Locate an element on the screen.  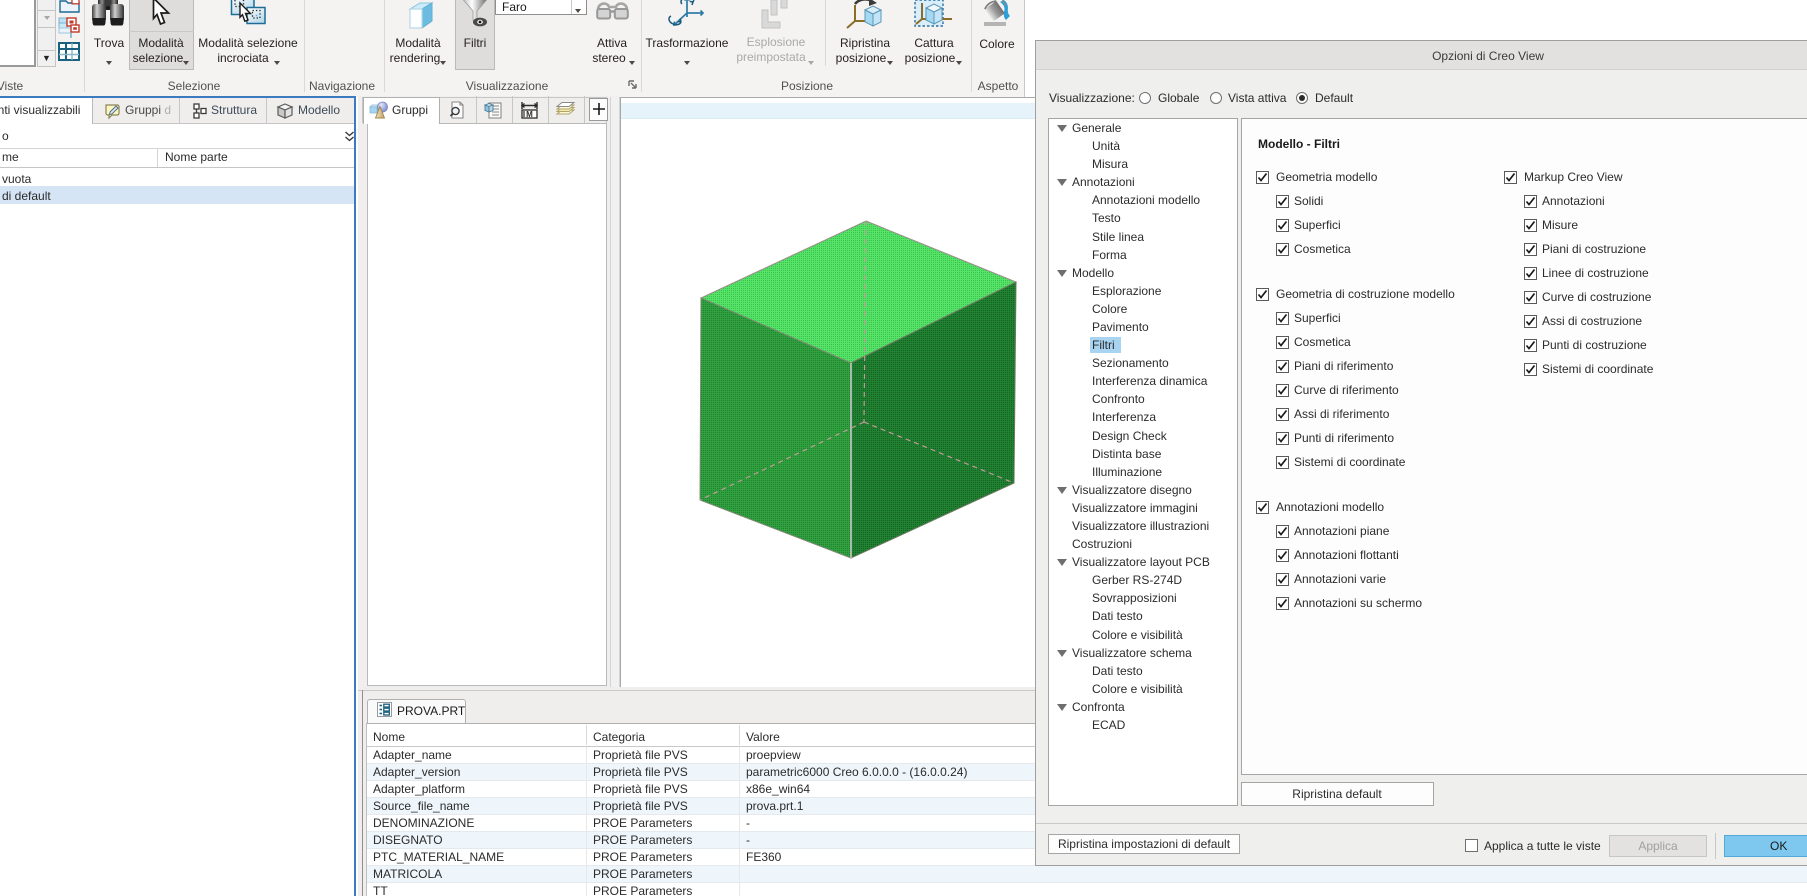
svg-text: M is located at coordinates (529, 114).